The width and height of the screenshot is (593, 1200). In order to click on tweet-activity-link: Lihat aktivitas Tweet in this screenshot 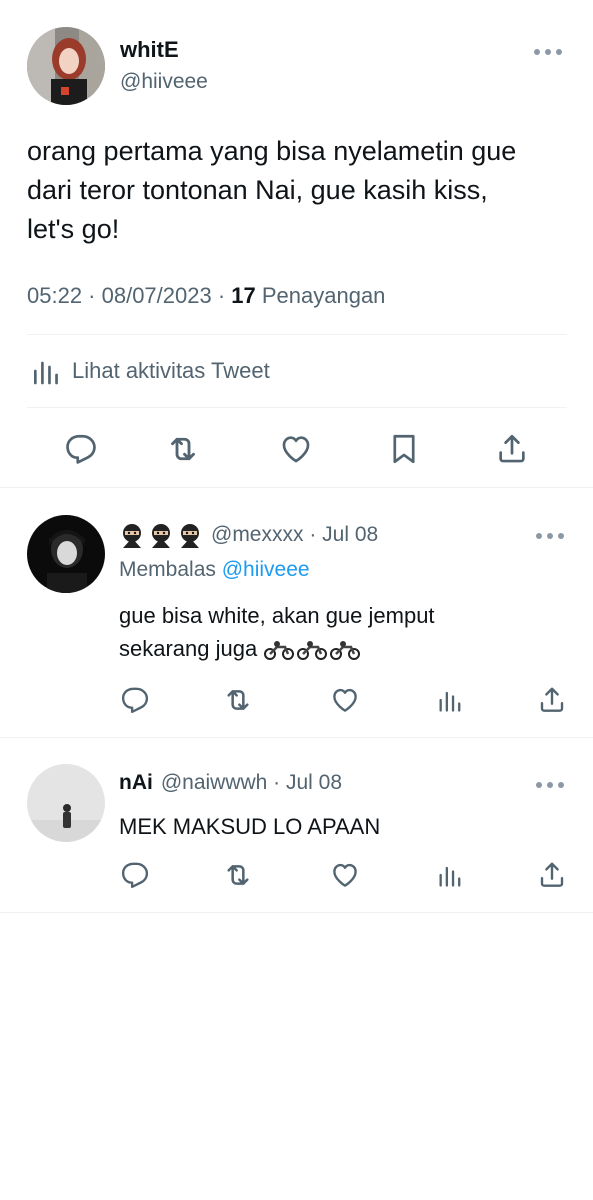, I will do `click(150, 371)`.